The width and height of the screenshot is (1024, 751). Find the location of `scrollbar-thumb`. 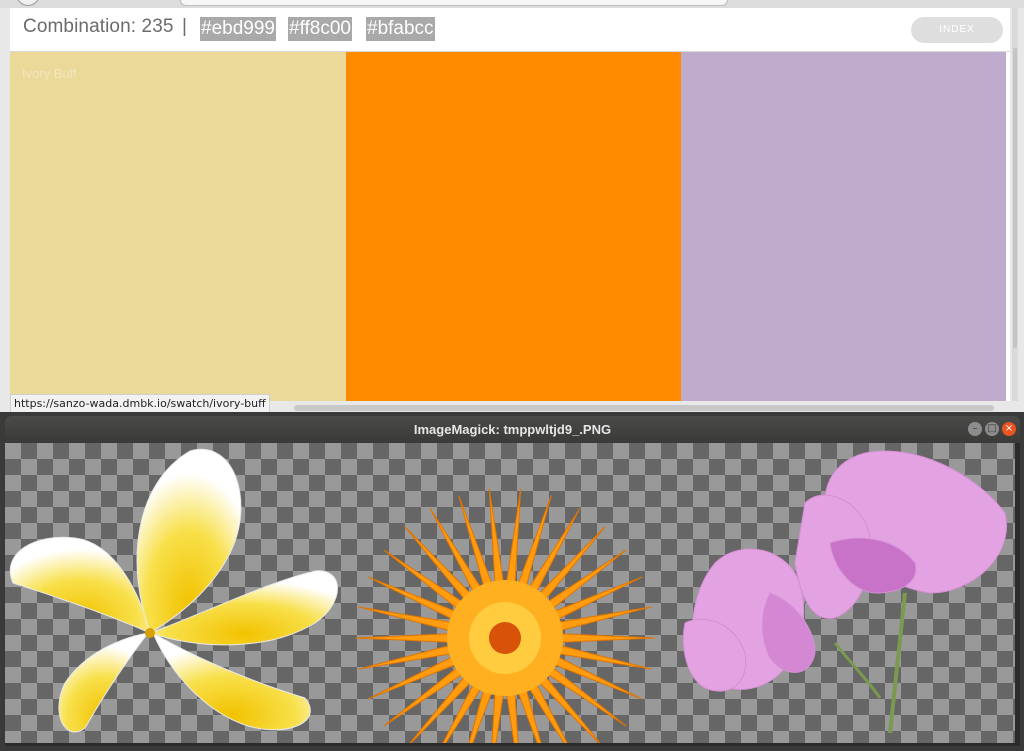

scrollbar-thumb is located at coordinates (1015, 198).